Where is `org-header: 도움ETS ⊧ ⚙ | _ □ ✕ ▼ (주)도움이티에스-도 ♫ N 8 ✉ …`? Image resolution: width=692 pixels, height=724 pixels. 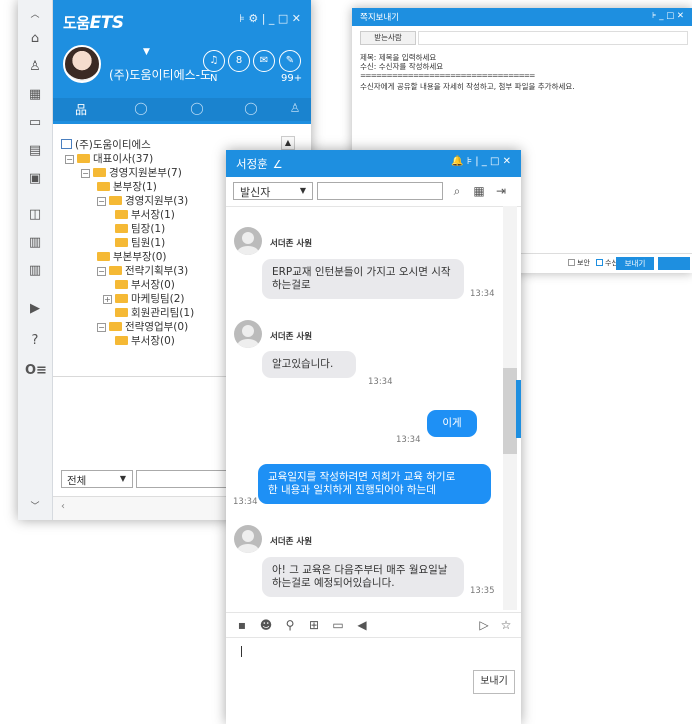
org-header: 도움ETS ⊧ ⚙ | _ □ ✕ ▼ (주)도움이티에스-도 ♫ N 8 ✉ … is located at coordinates (182, 49).